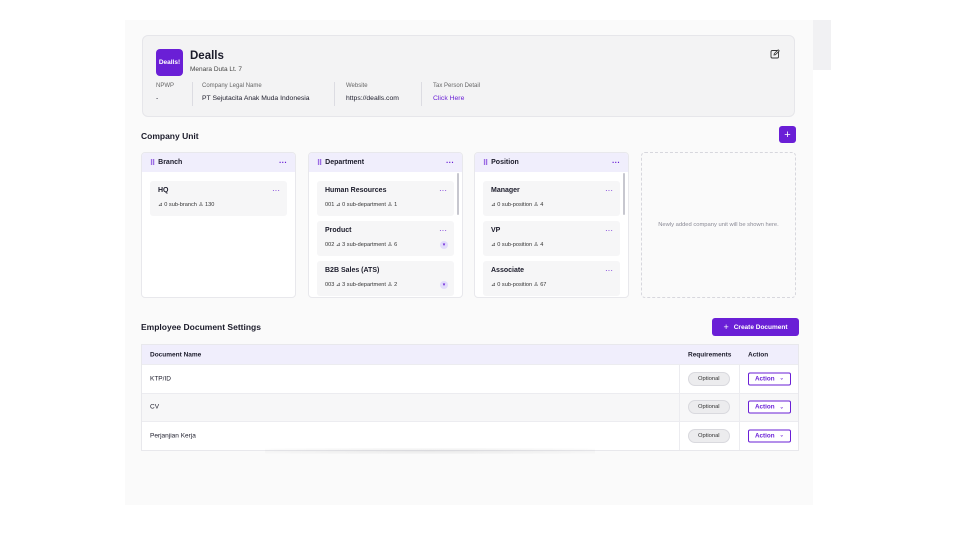 This screenshot has height=540, width=960. What do you see at coordinates (176, 354) in the screenshot?
I see `column-header-document-name: Document Name` at bounding box center [176, 354].